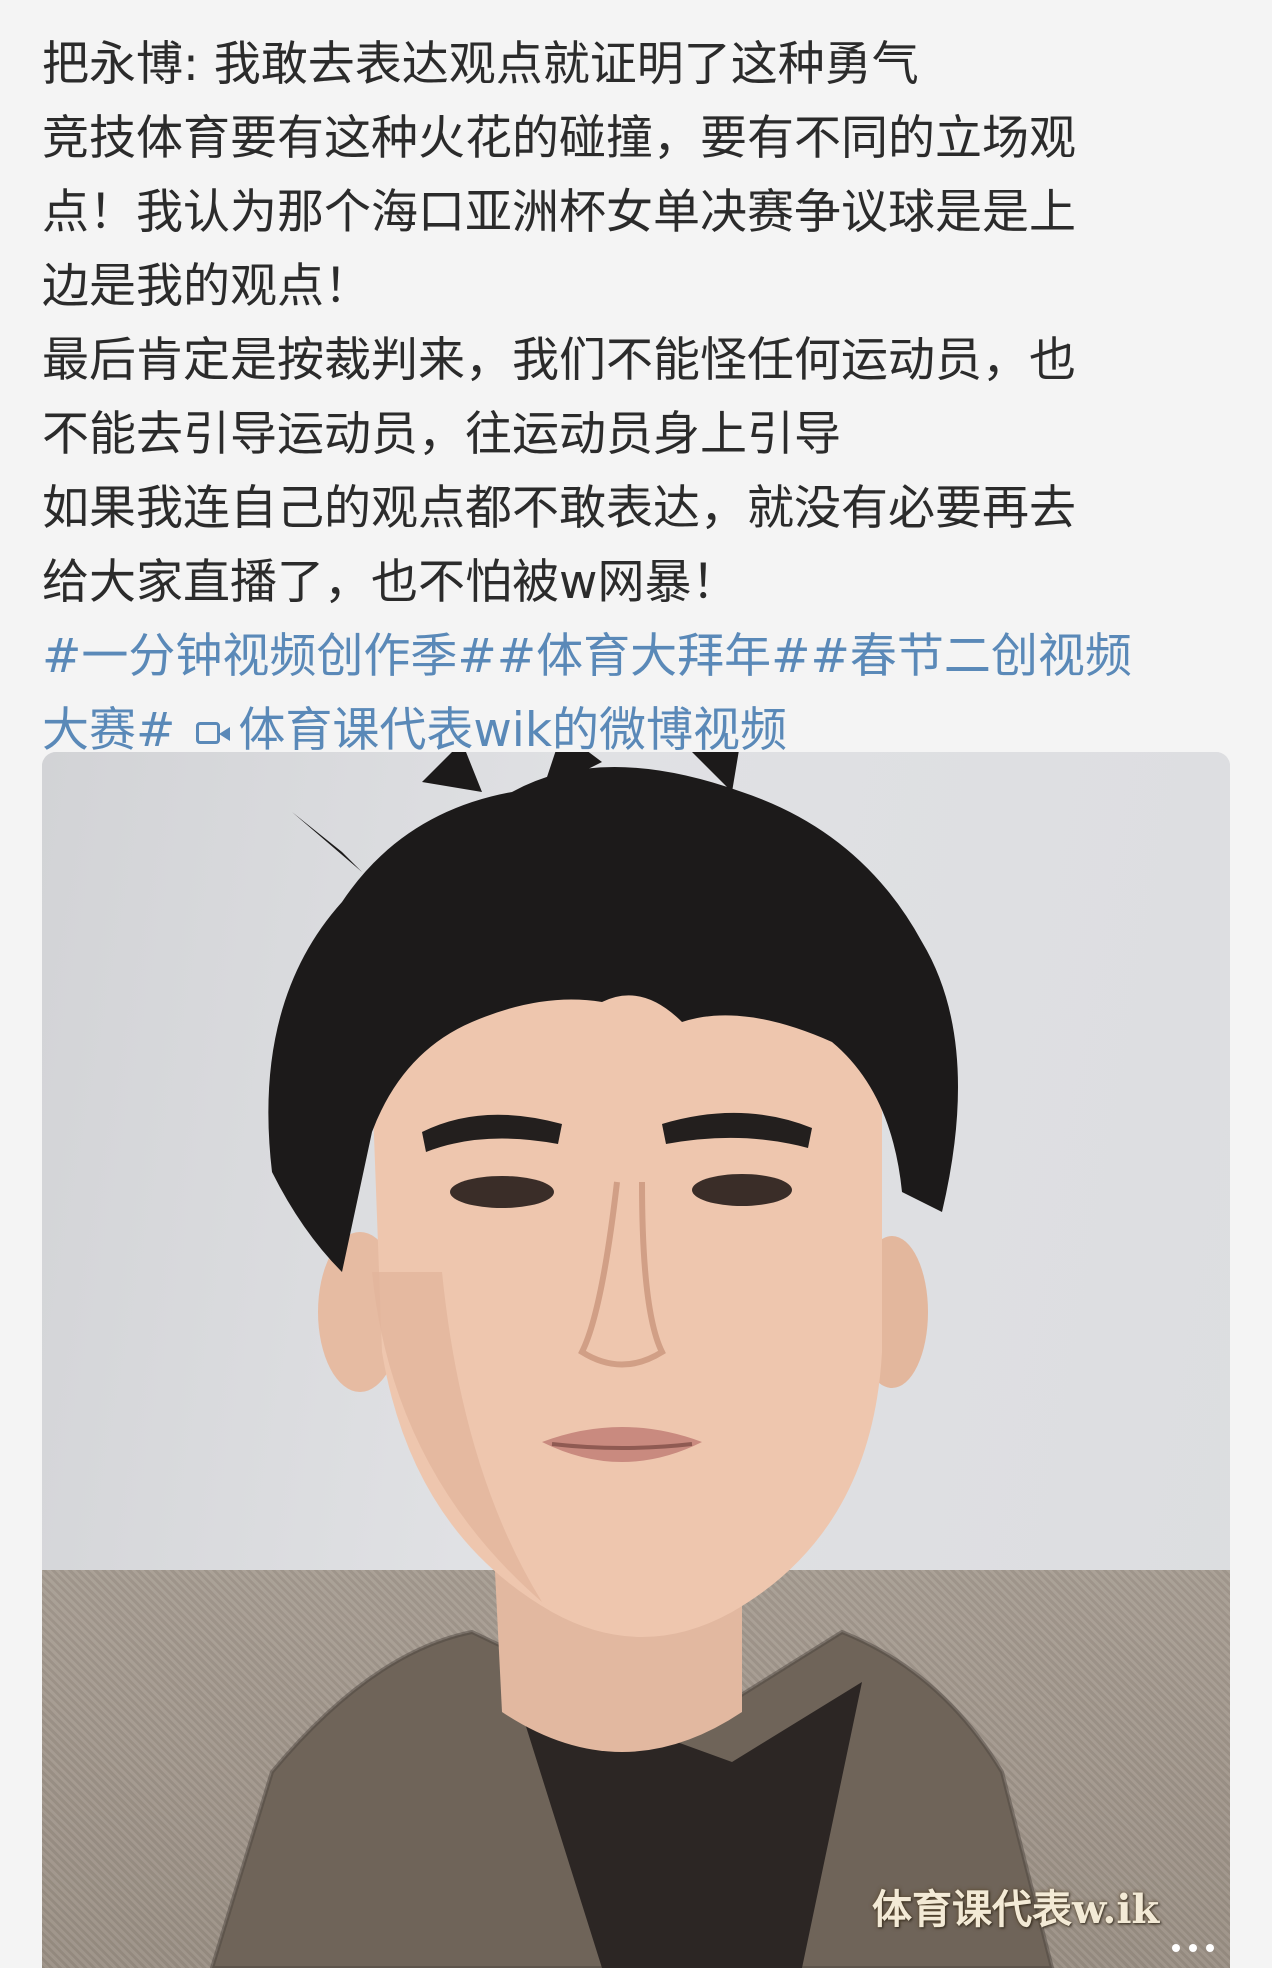  I want to click on video-link-label: 体育课代表wik的微博视频, so click(513, 730).